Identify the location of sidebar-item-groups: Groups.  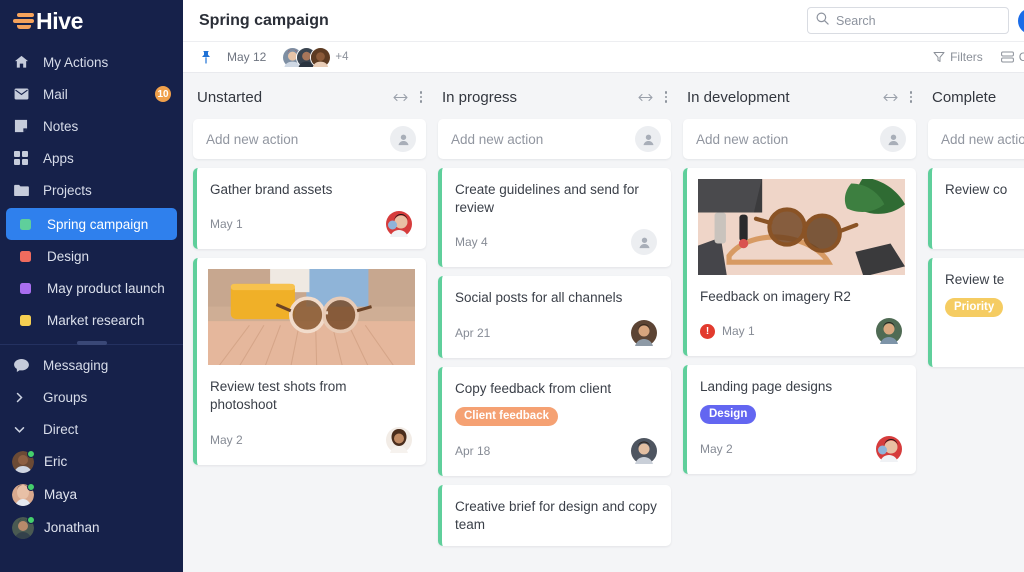
(91, 397).